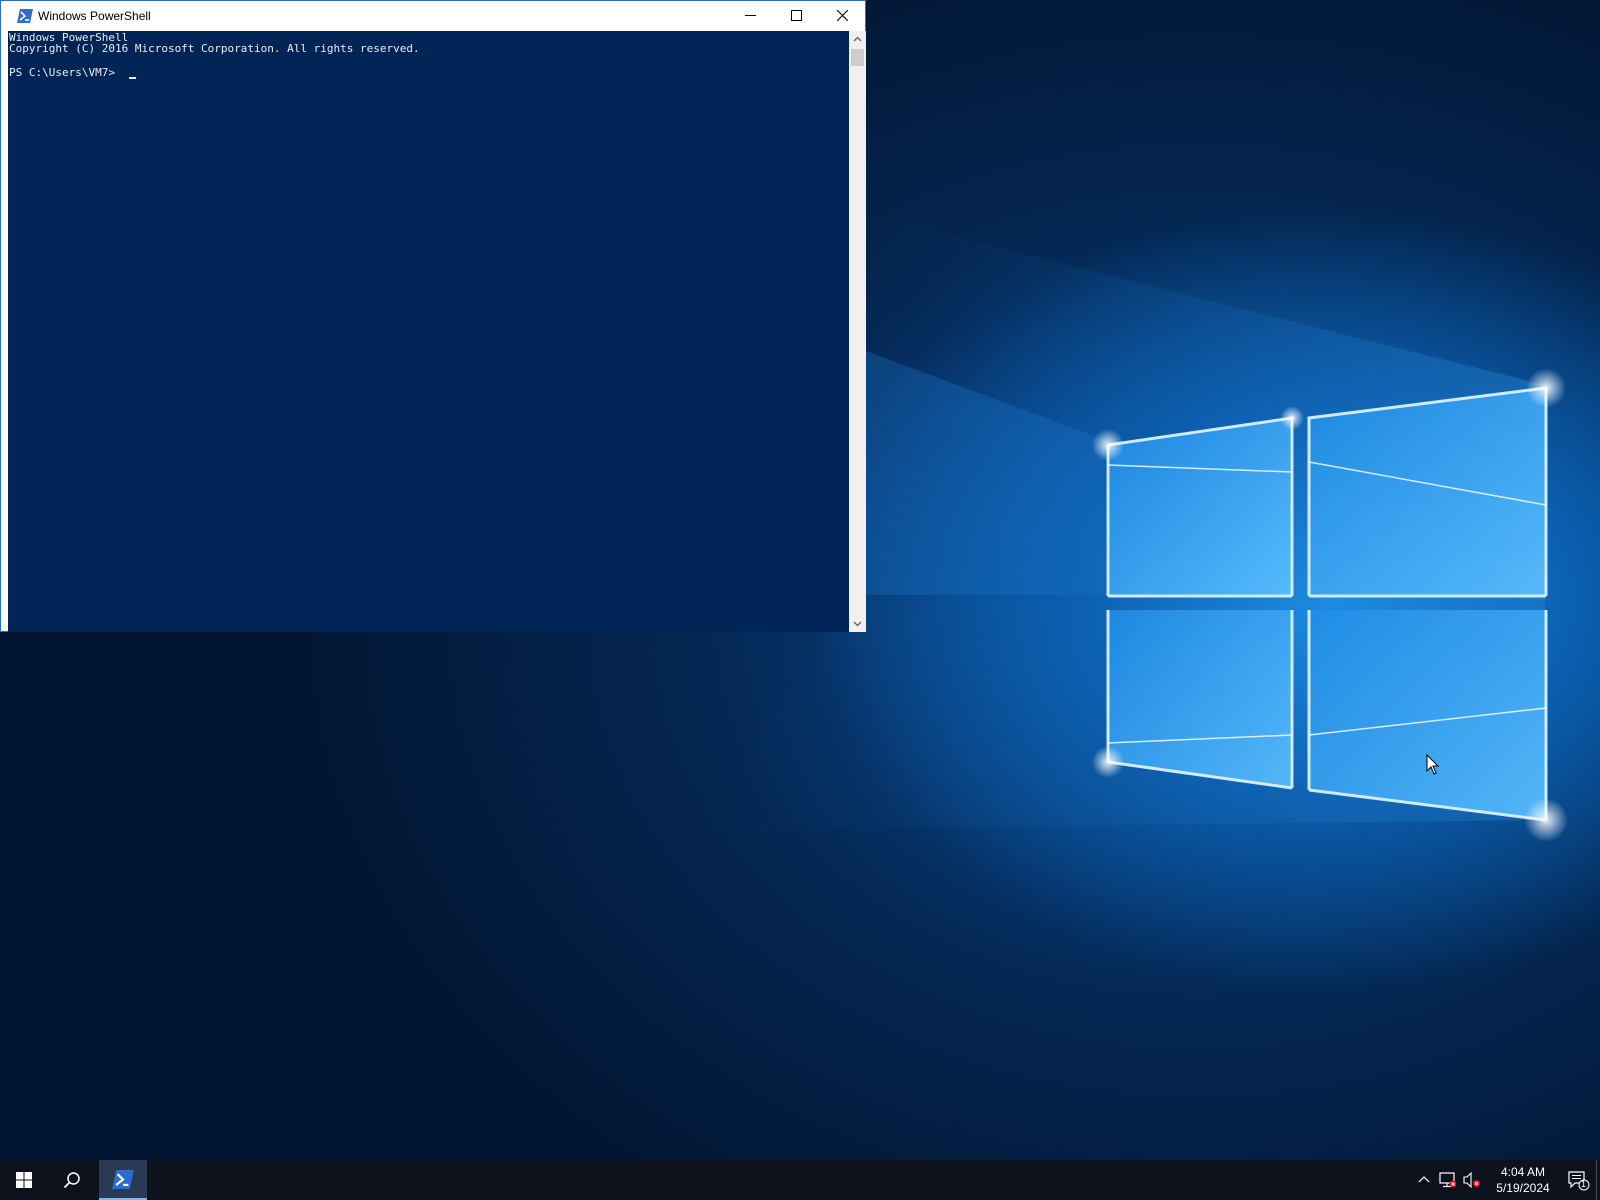 This screenshot has height=1200, width=1600. I want to click on search-icon, so click(71, 1180).